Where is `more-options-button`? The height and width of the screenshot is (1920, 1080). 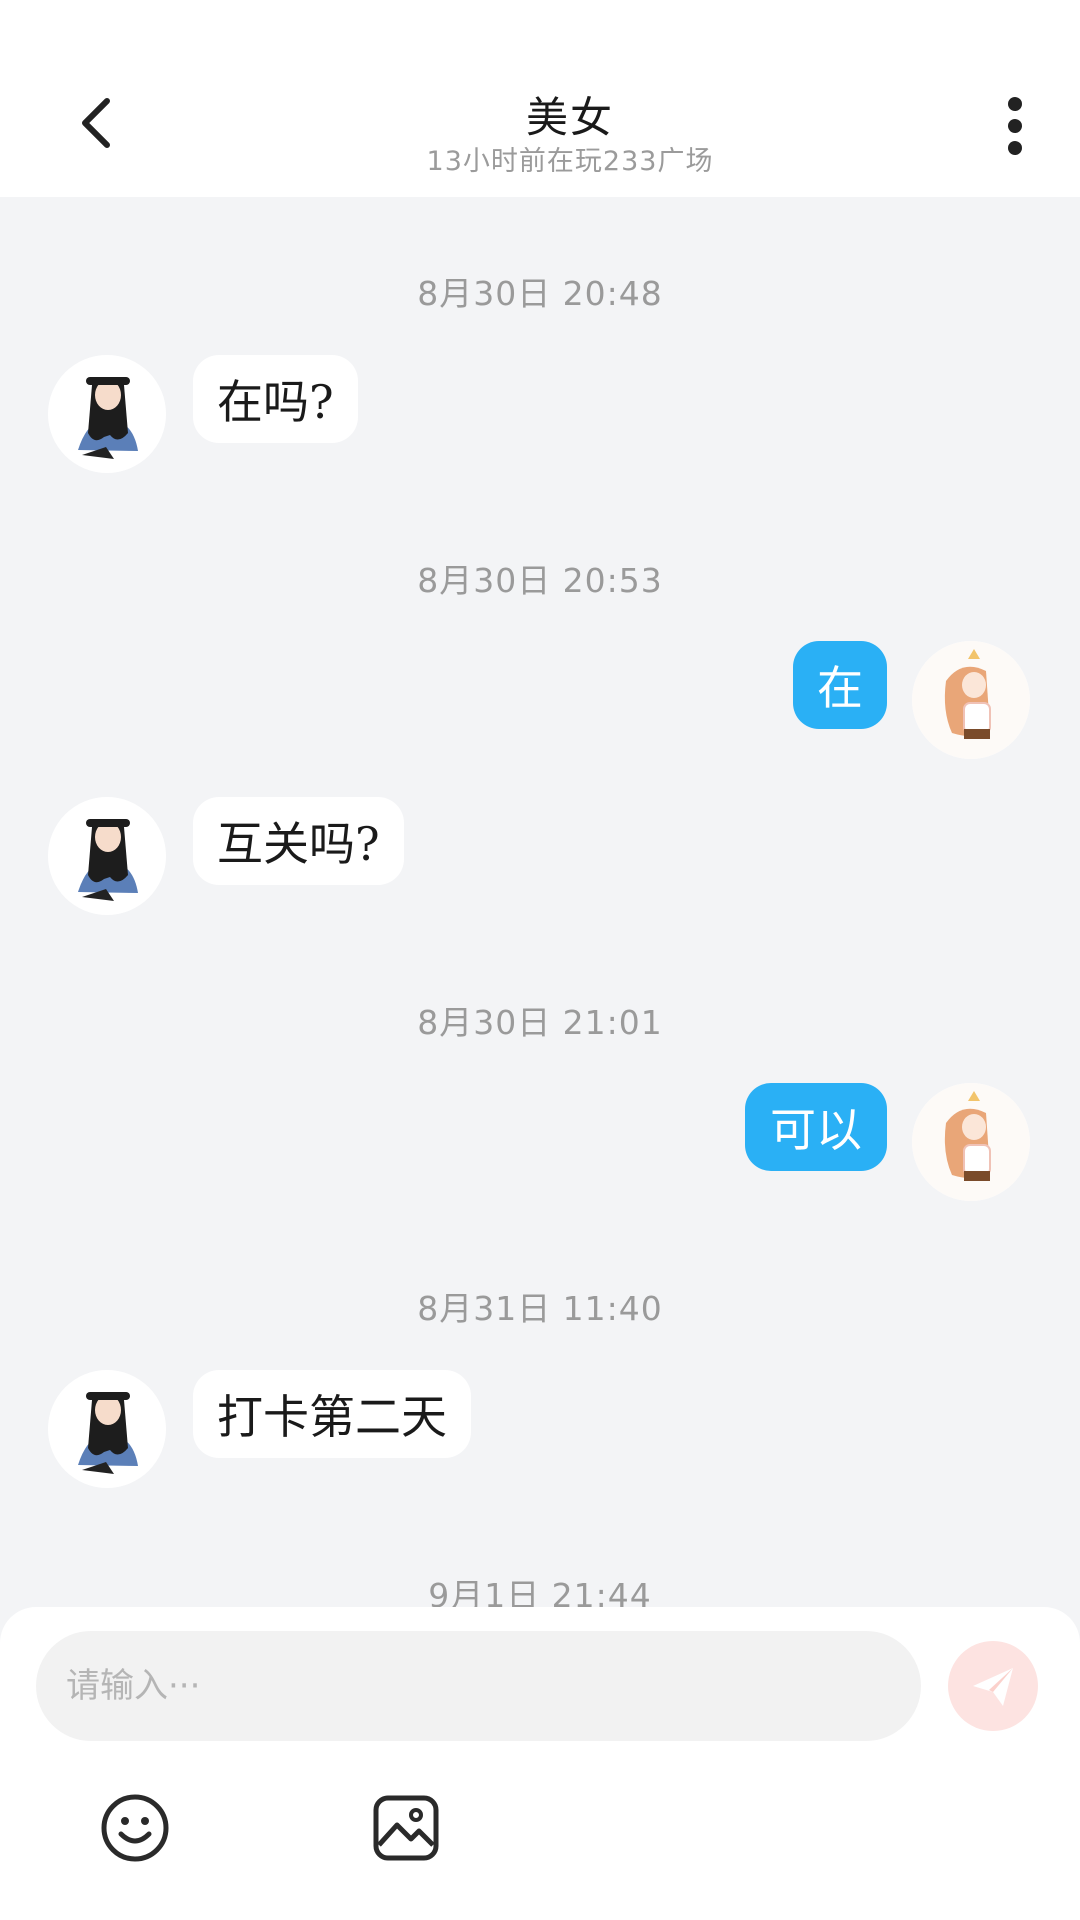 more-options-button is located at coordinates (1015, 126).